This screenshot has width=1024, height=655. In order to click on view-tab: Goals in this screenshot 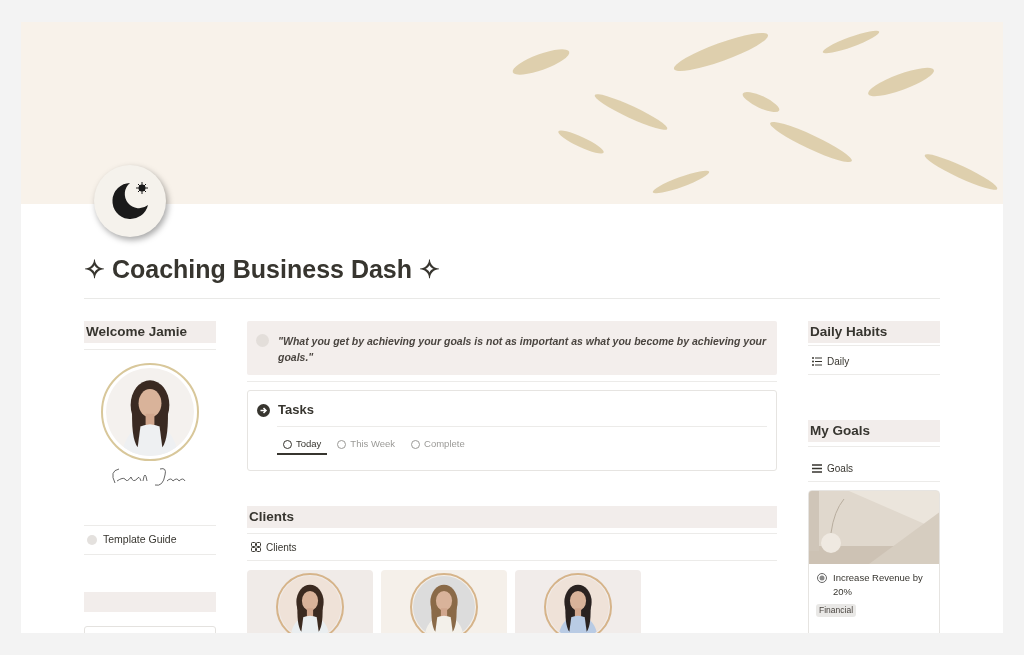, I will do `click(840, 468)`.